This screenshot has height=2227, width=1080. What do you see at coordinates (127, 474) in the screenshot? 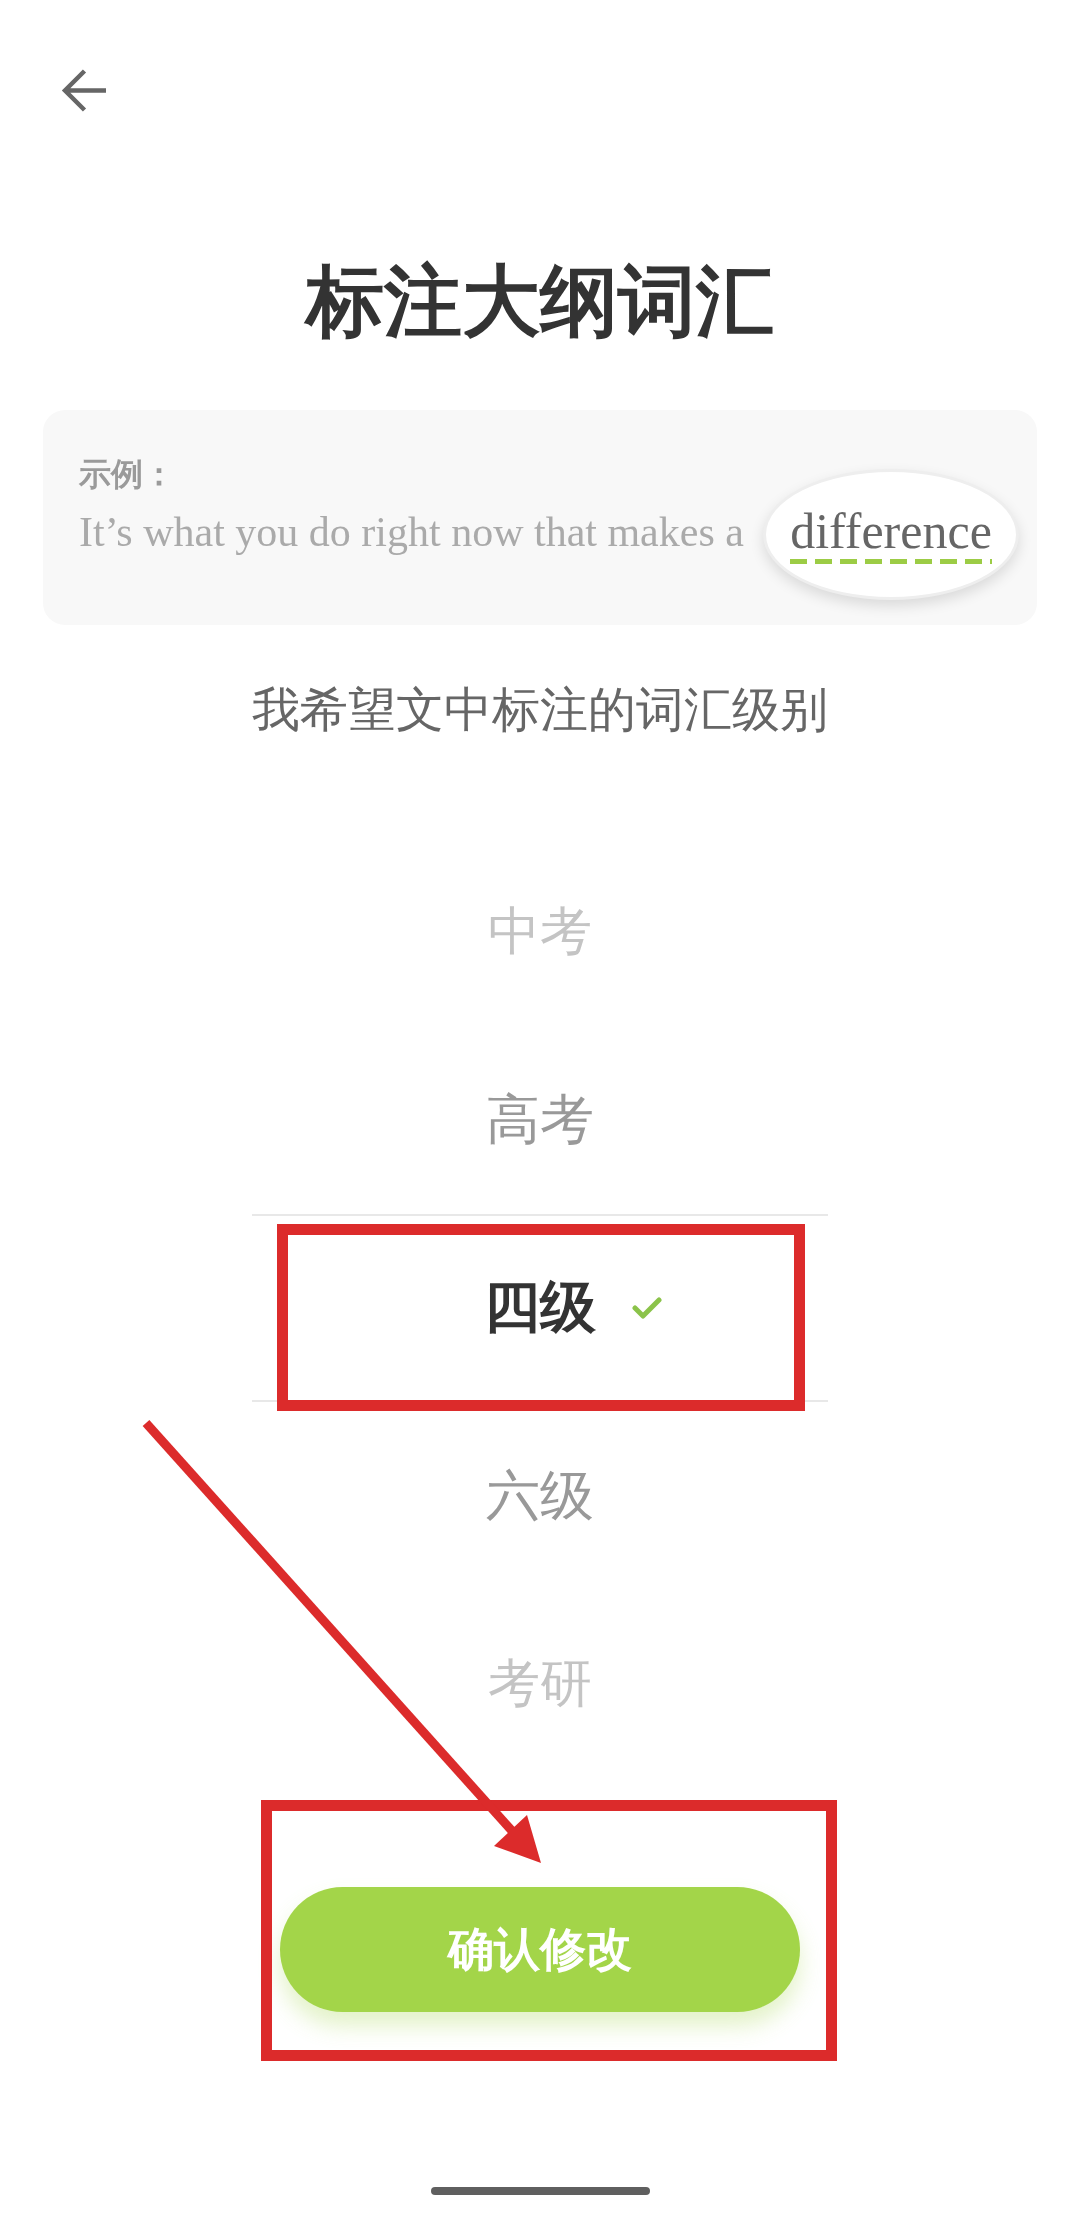
I see `example-label: 示例：` at bounding box center [127, 474].